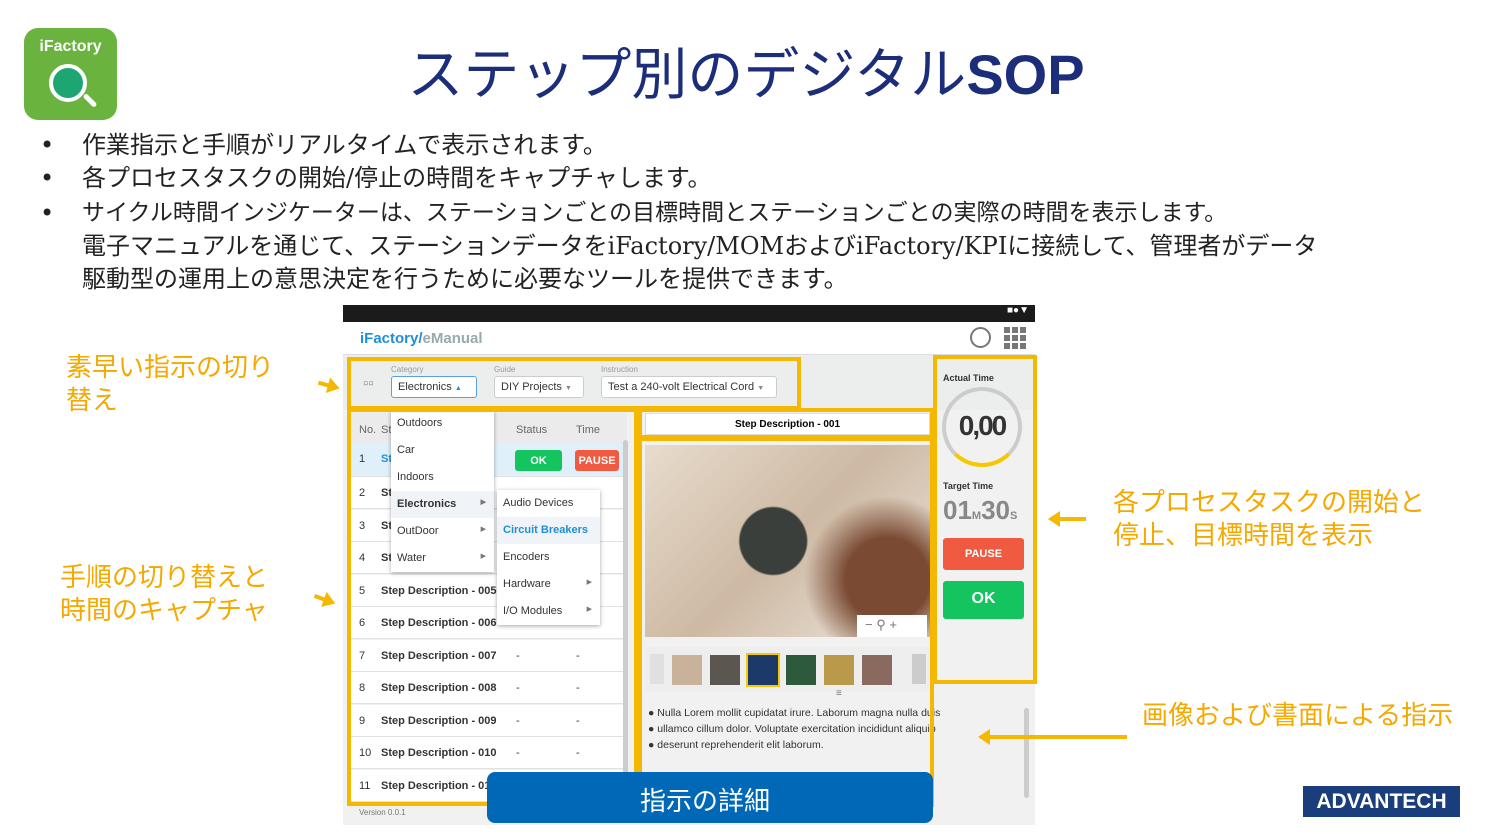 The image size is (1492, 834). I want to click on advantech-logo: ADVANTECH, so click(1381, 801).